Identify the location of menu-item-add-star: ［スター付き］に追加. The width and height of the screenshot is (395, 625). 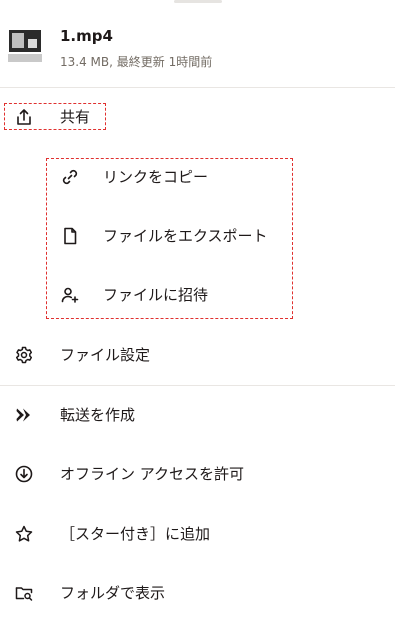
(197, 534).